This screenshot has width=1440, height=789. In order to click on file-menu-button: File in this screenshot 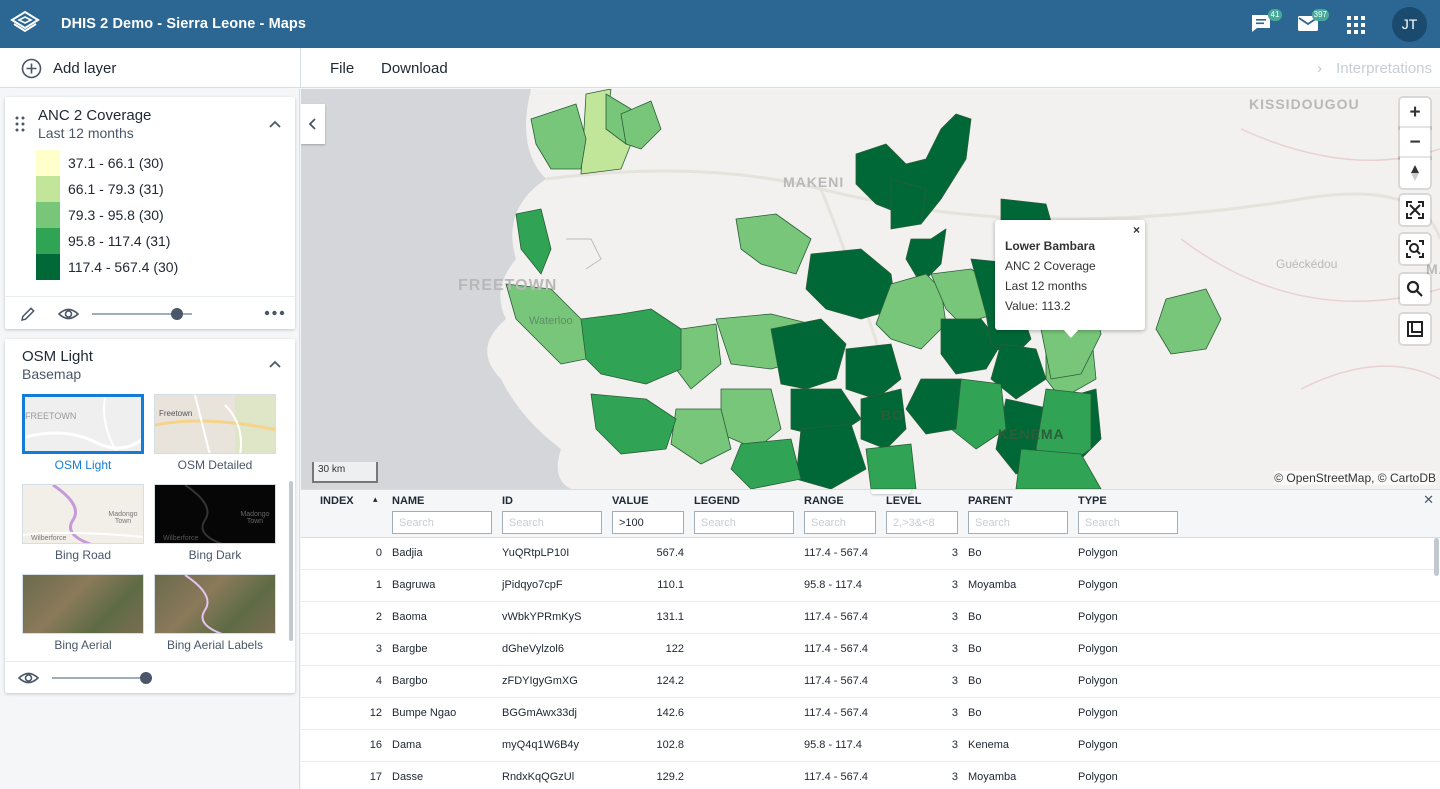, I will do `click(342, 68)`.